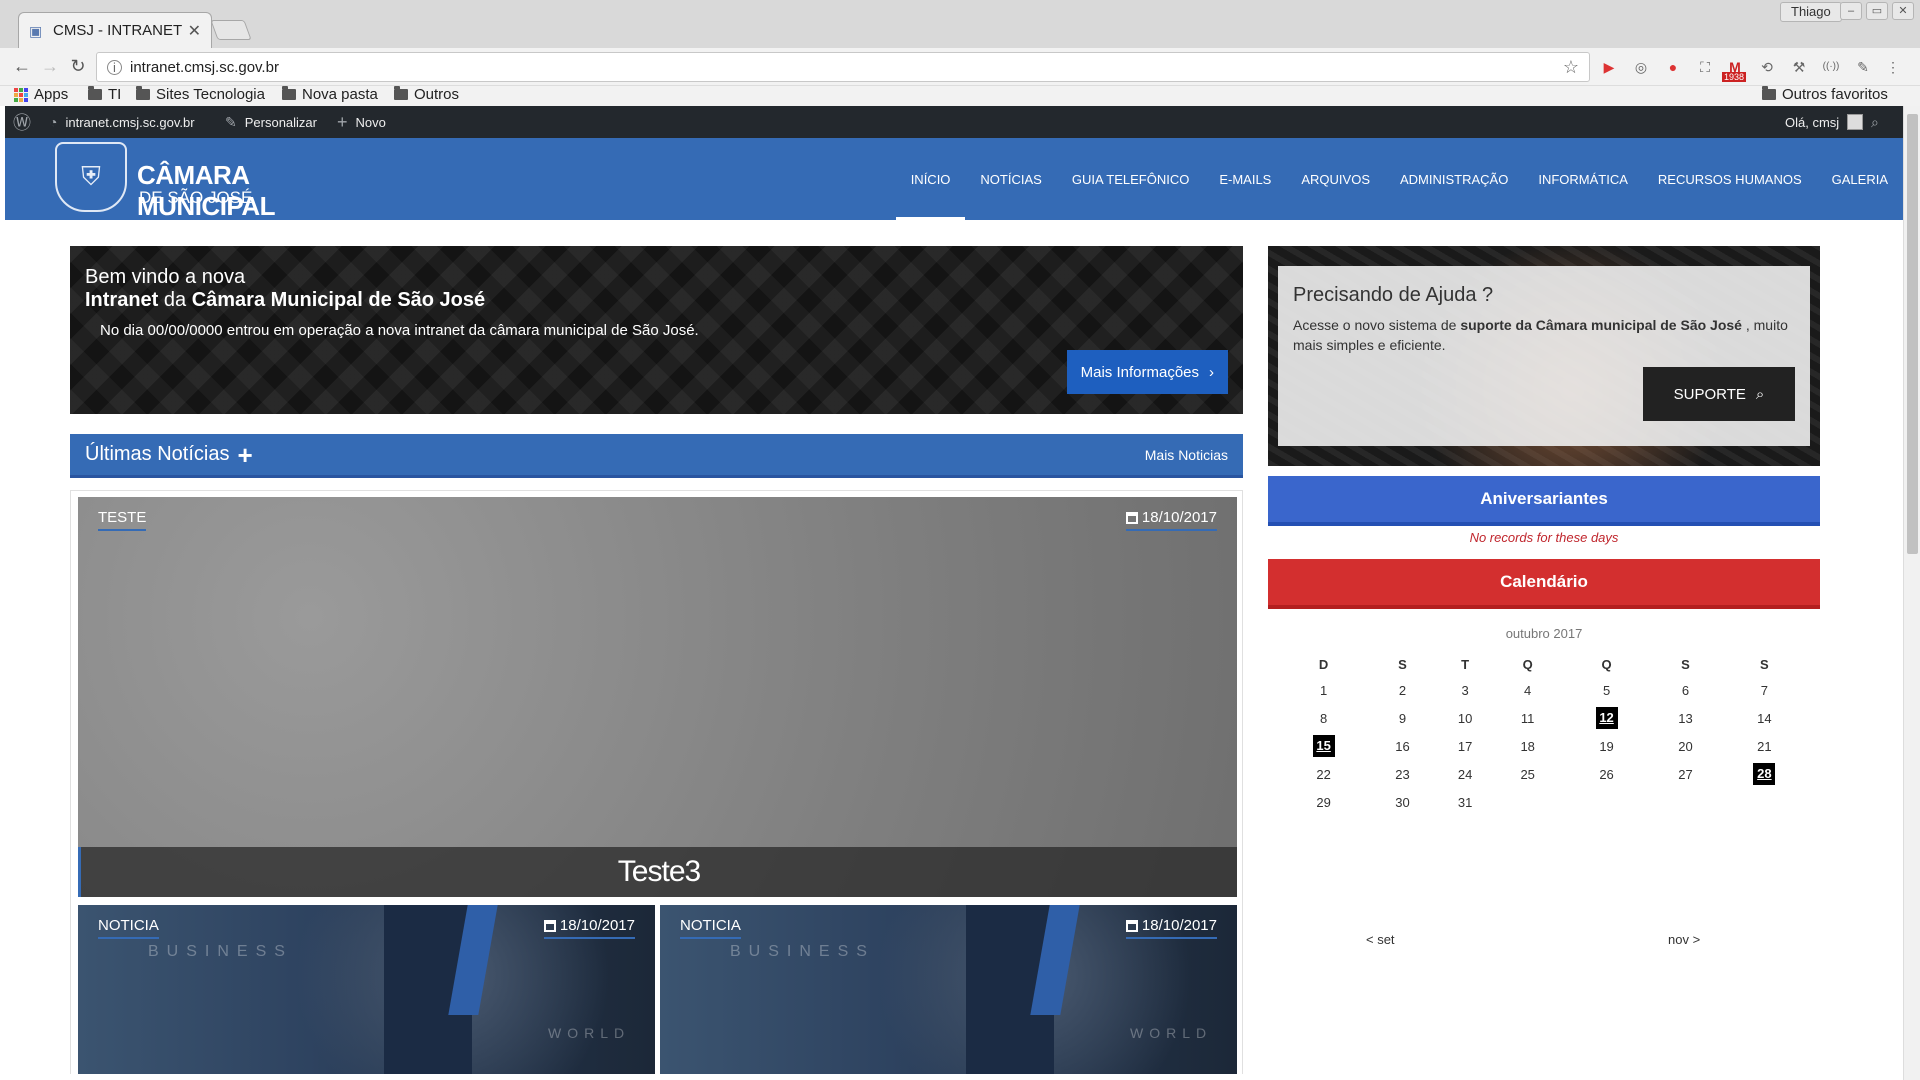 The height and width of the screenshot is (1080, 1920). What do you see at coordinates (78, 66) in the screenshot?
I see `reload-icon: ↻` at bounding box center [78, 66].